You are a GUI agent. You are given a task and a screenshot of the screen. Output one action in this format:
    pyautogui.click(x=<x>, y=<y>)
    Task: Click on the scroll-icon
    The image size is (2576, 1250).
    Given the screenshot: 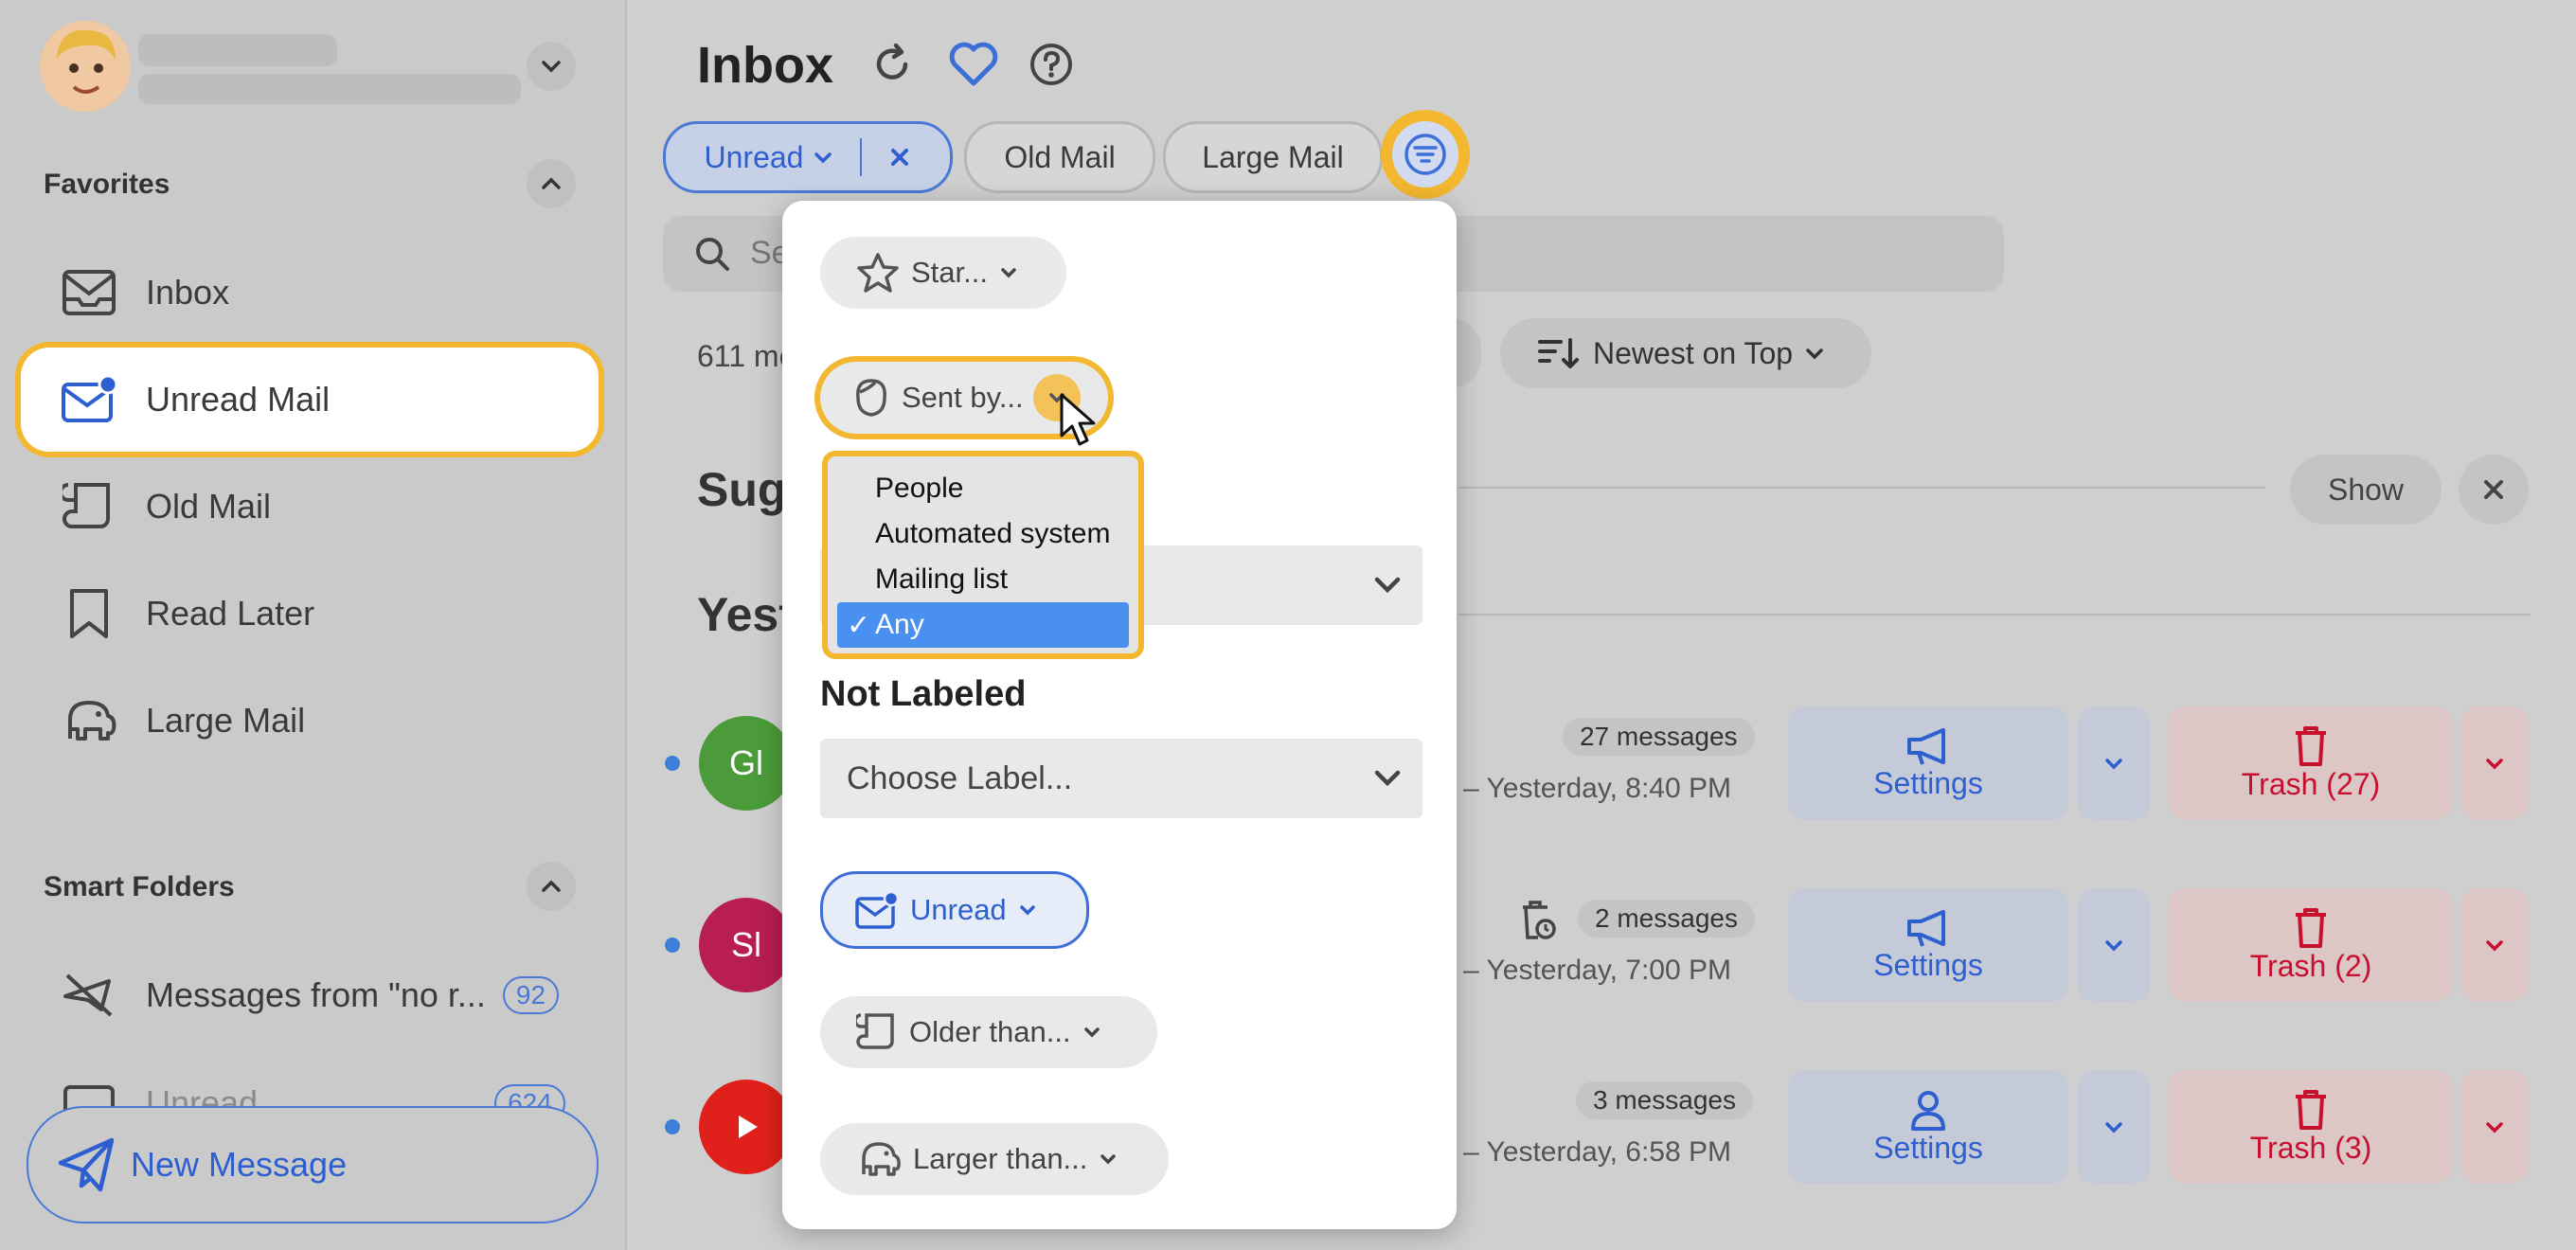 What is the action you would take?
    pyautogui.click(x=89, y=507)
    